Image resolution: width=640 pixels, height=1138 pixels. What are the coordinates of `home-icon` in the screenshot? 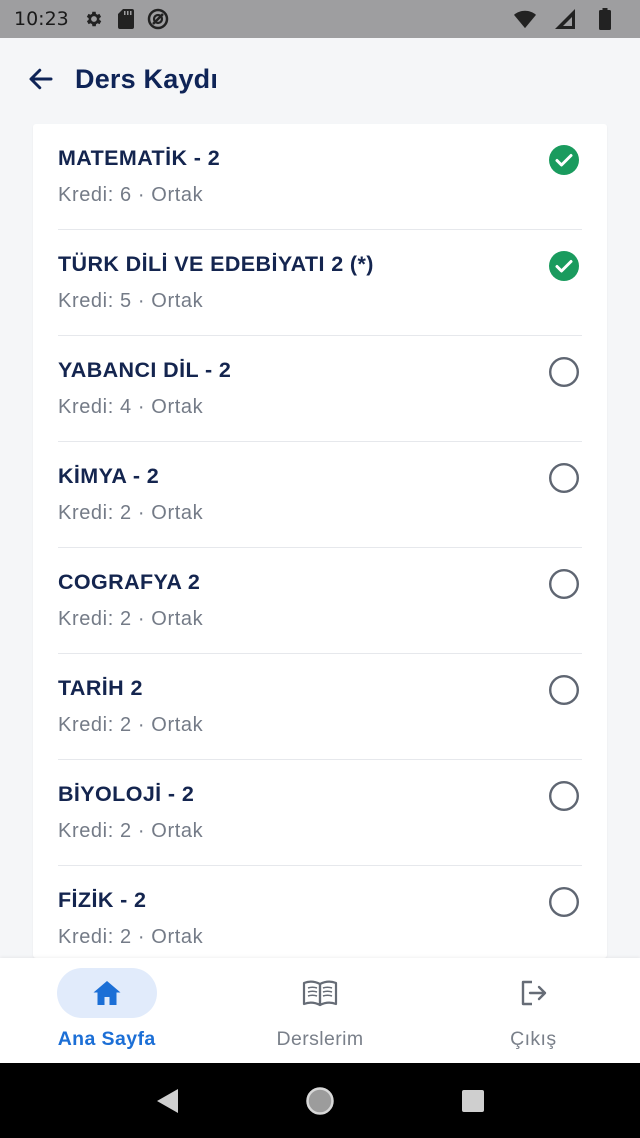 It's located at (107, 993).